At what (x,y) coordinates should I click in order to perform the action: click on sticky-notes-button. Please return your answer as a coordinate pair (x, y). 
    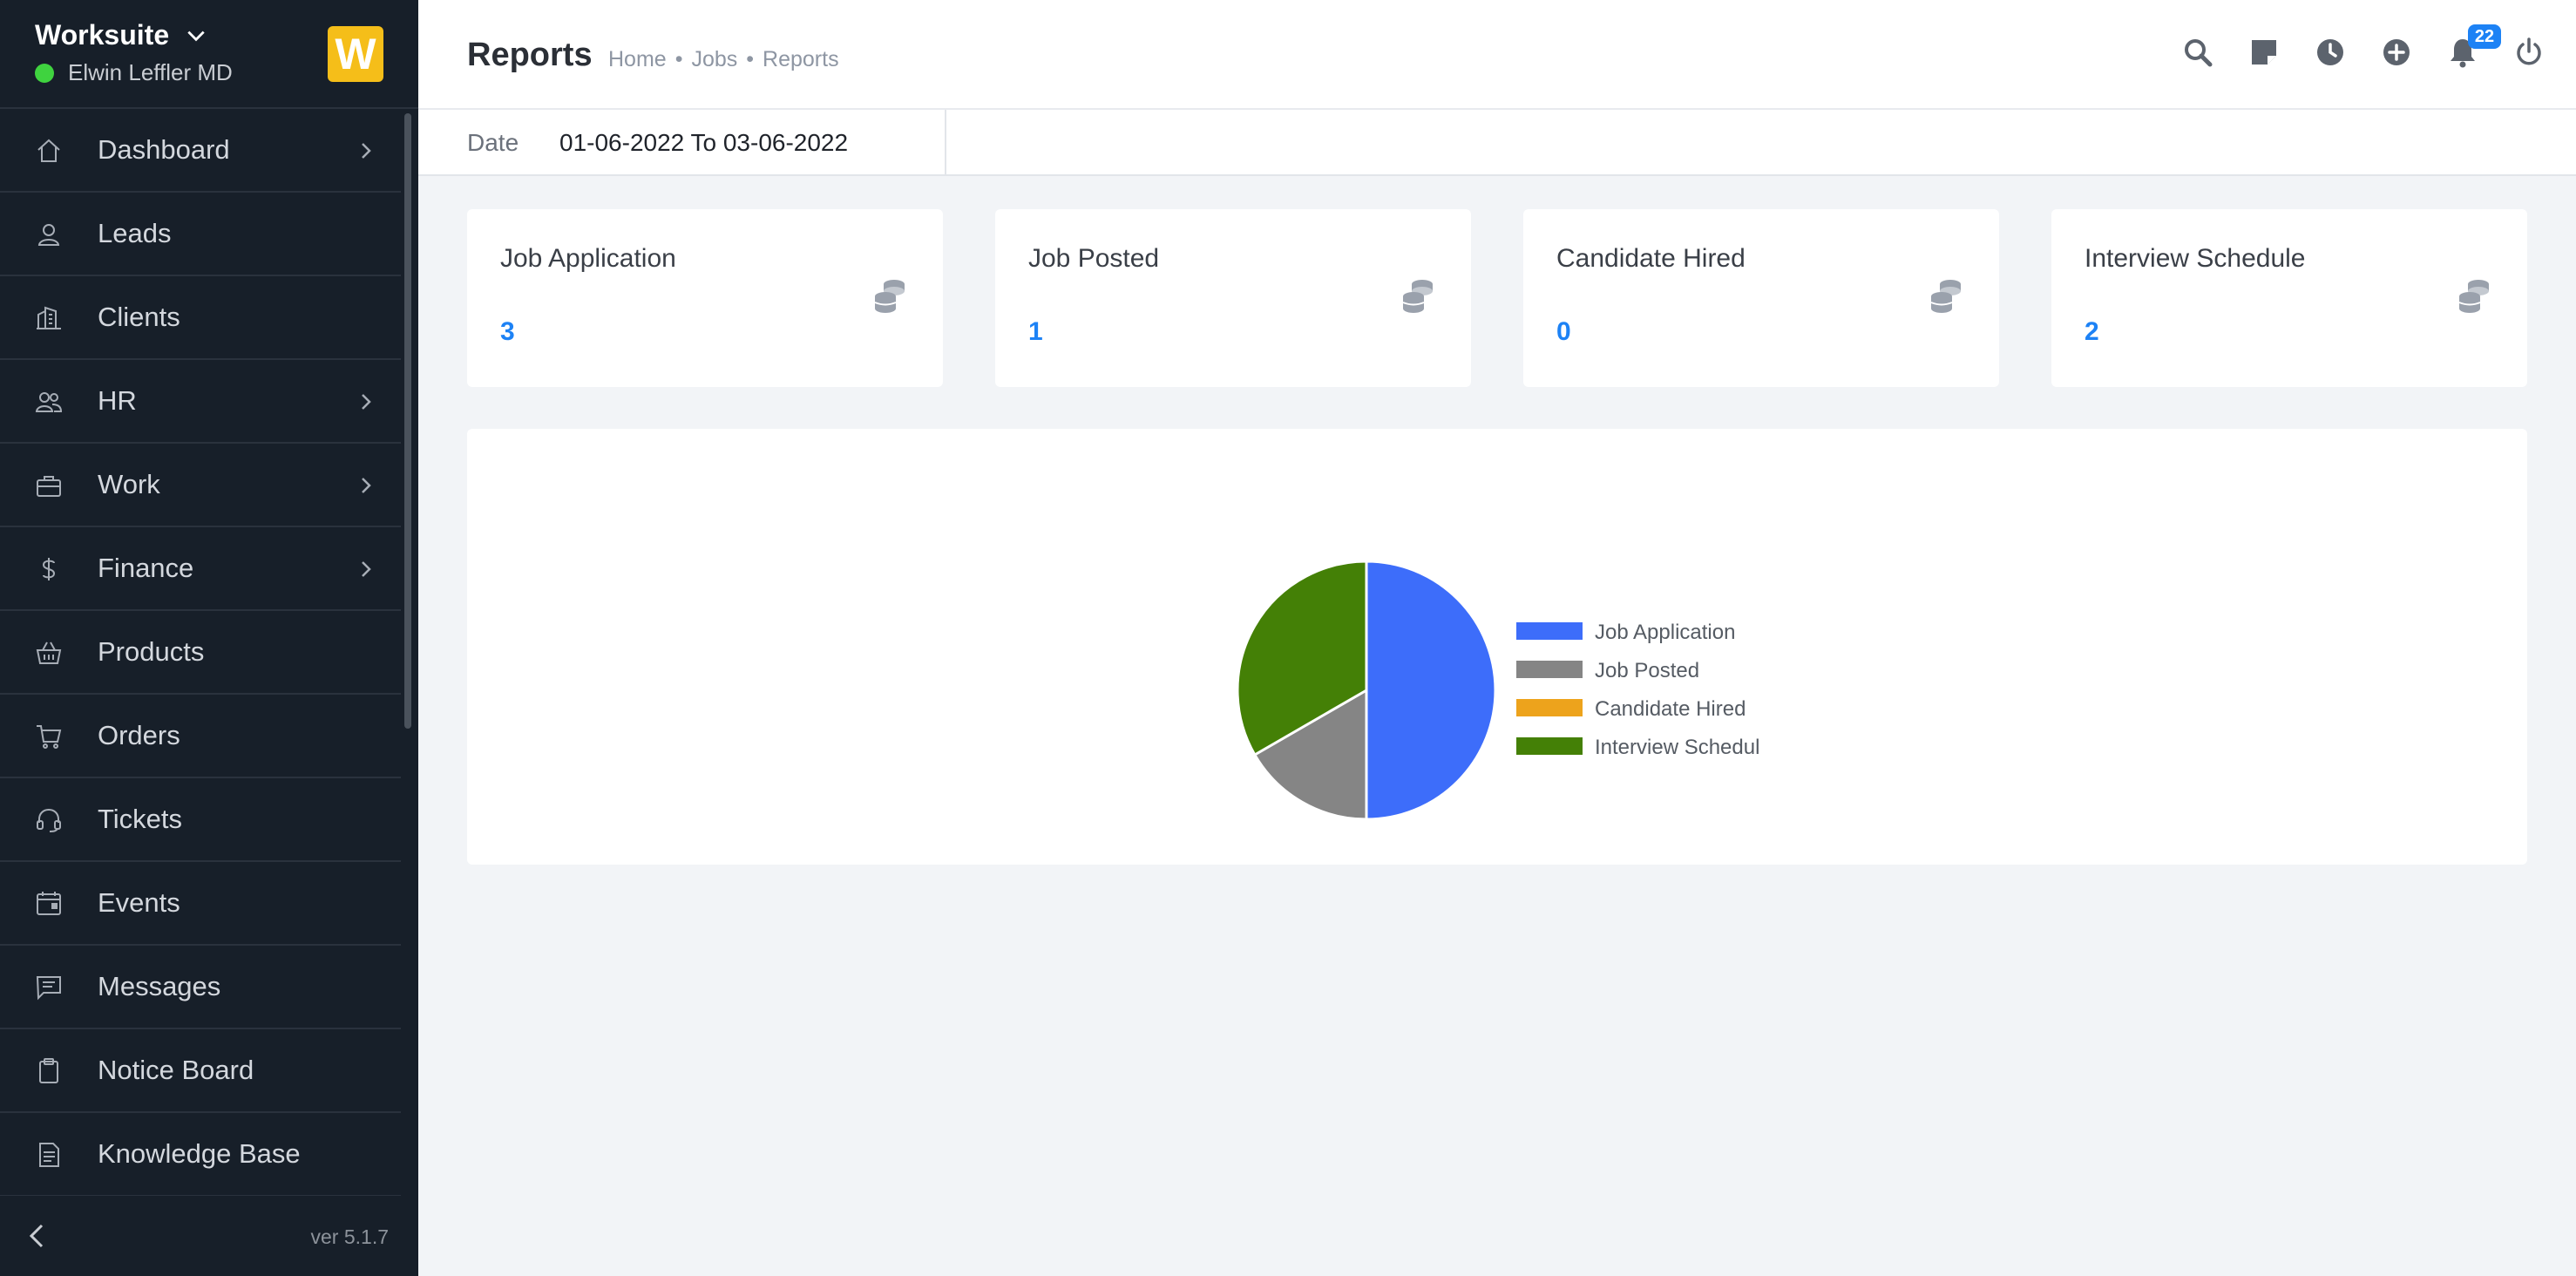
    Looking at the image, I should click on (2264, 52).